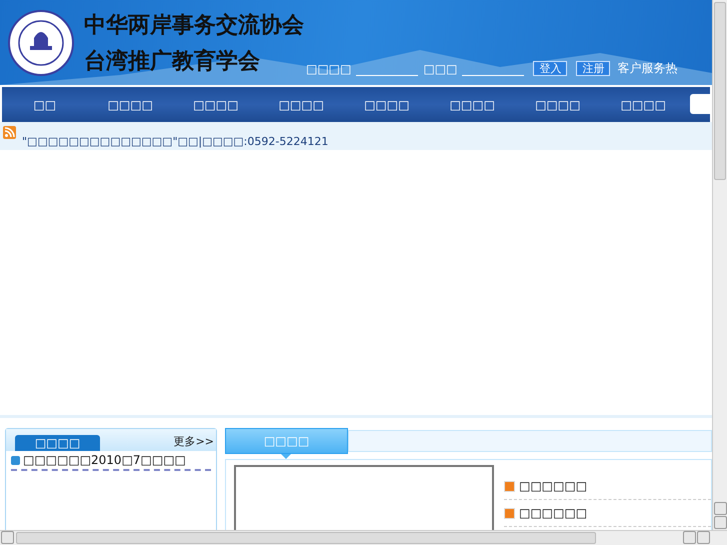  What do you see at coordinates (550, 68) in the screenshot?
I see `login-button: 登入` at bounding box center [550, 68].